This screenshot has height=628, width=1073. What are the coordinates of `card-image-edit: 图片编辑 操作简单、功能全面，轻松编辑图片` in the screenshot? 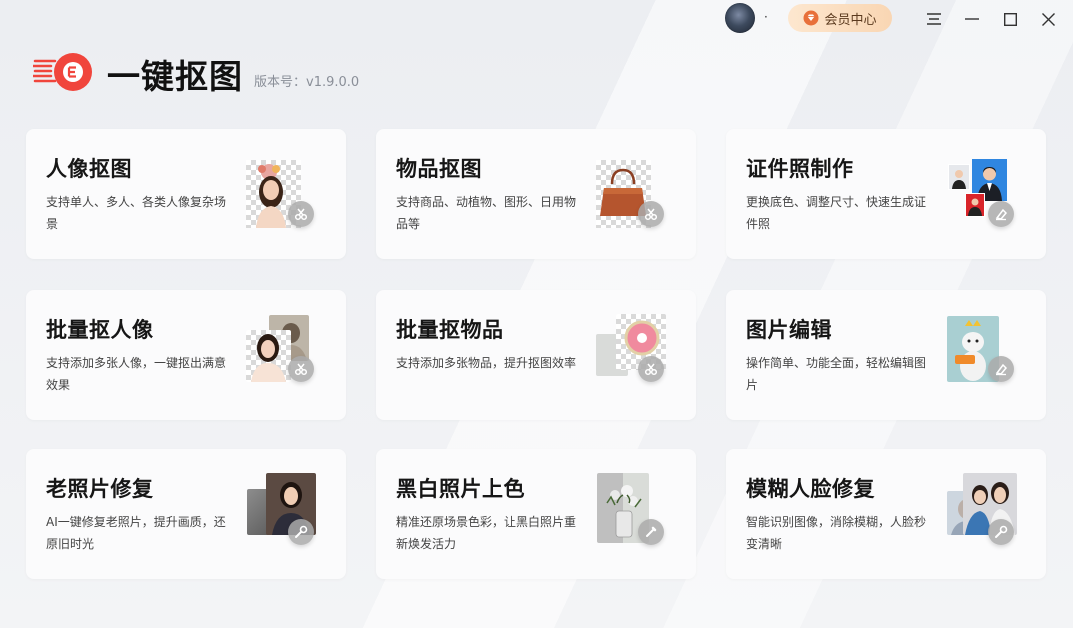 It's located at (886, 355).